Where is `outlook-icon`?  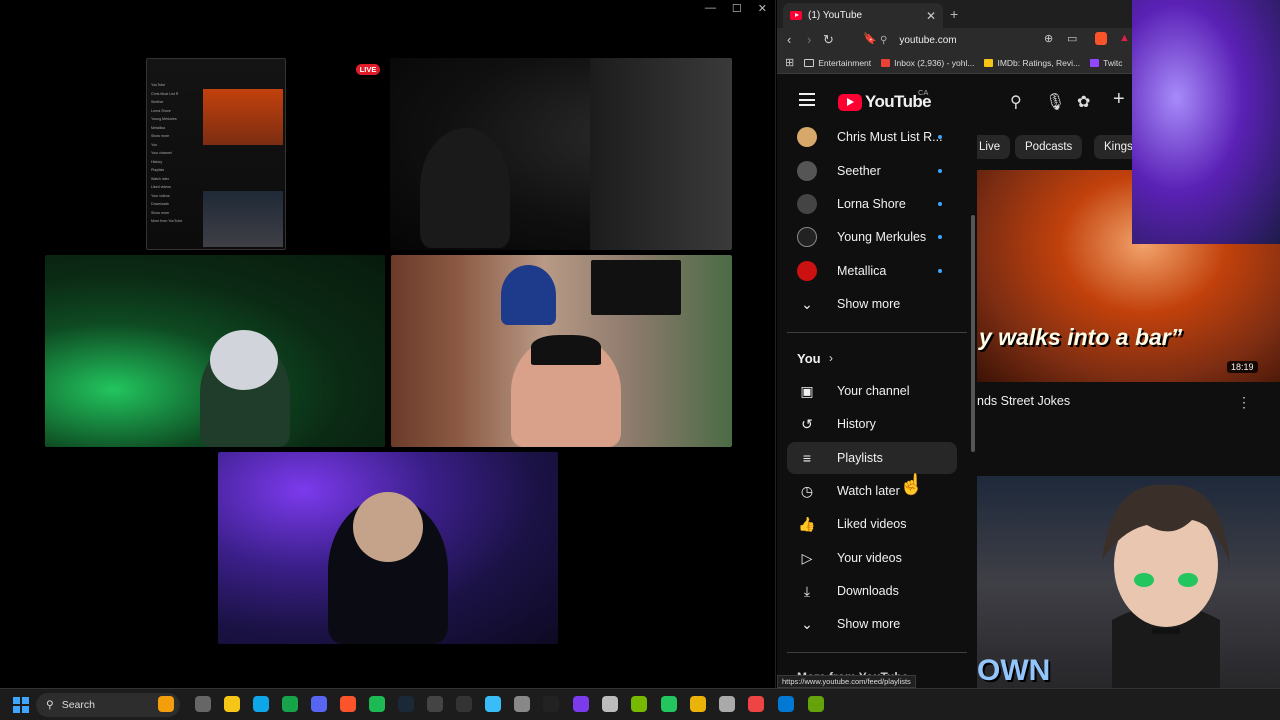
outlook-icon is located at coordinates (786, 704).